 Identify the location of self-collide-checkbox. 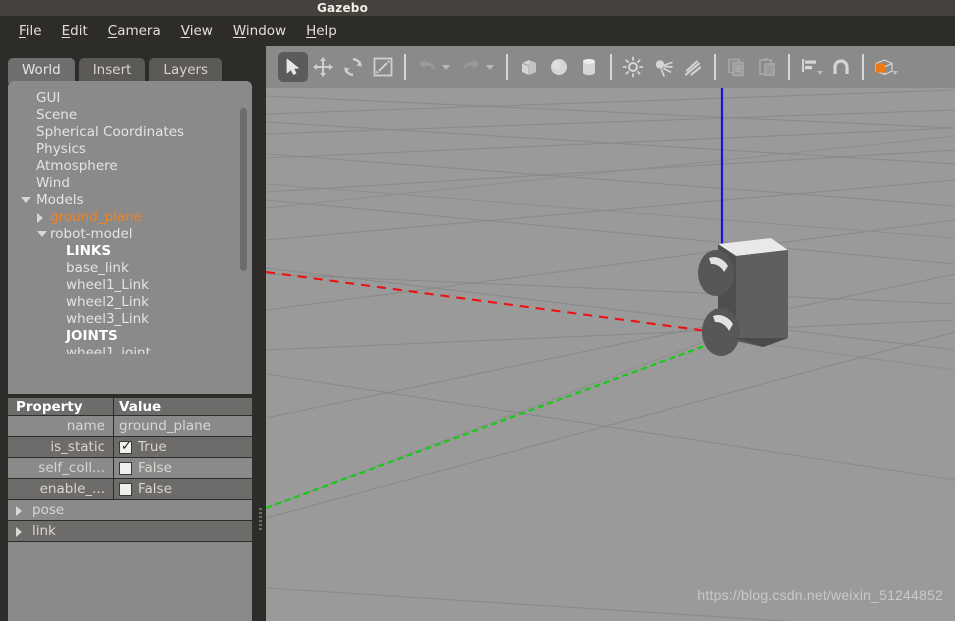
(125, 468).